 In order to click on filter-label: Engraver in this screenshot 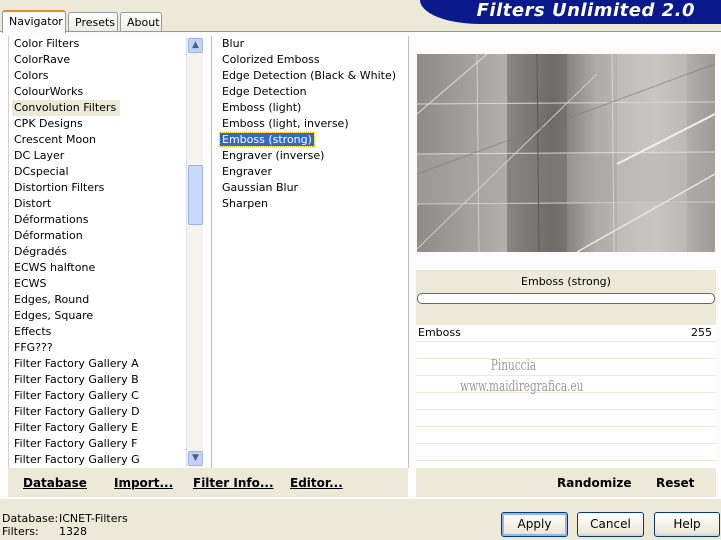, I will do `click(247, 171)`.